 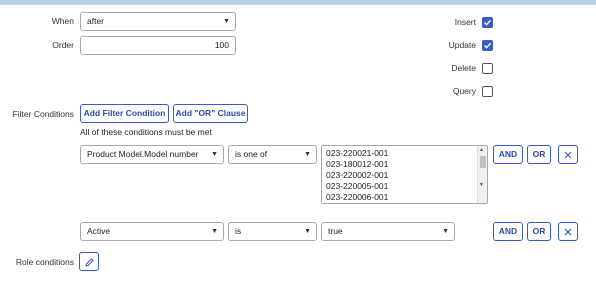 What do you see at coordinates (152, 231) in the screenshot?
I see `condition-2-field-select: Active ▼` at bounding box center [152, 231].